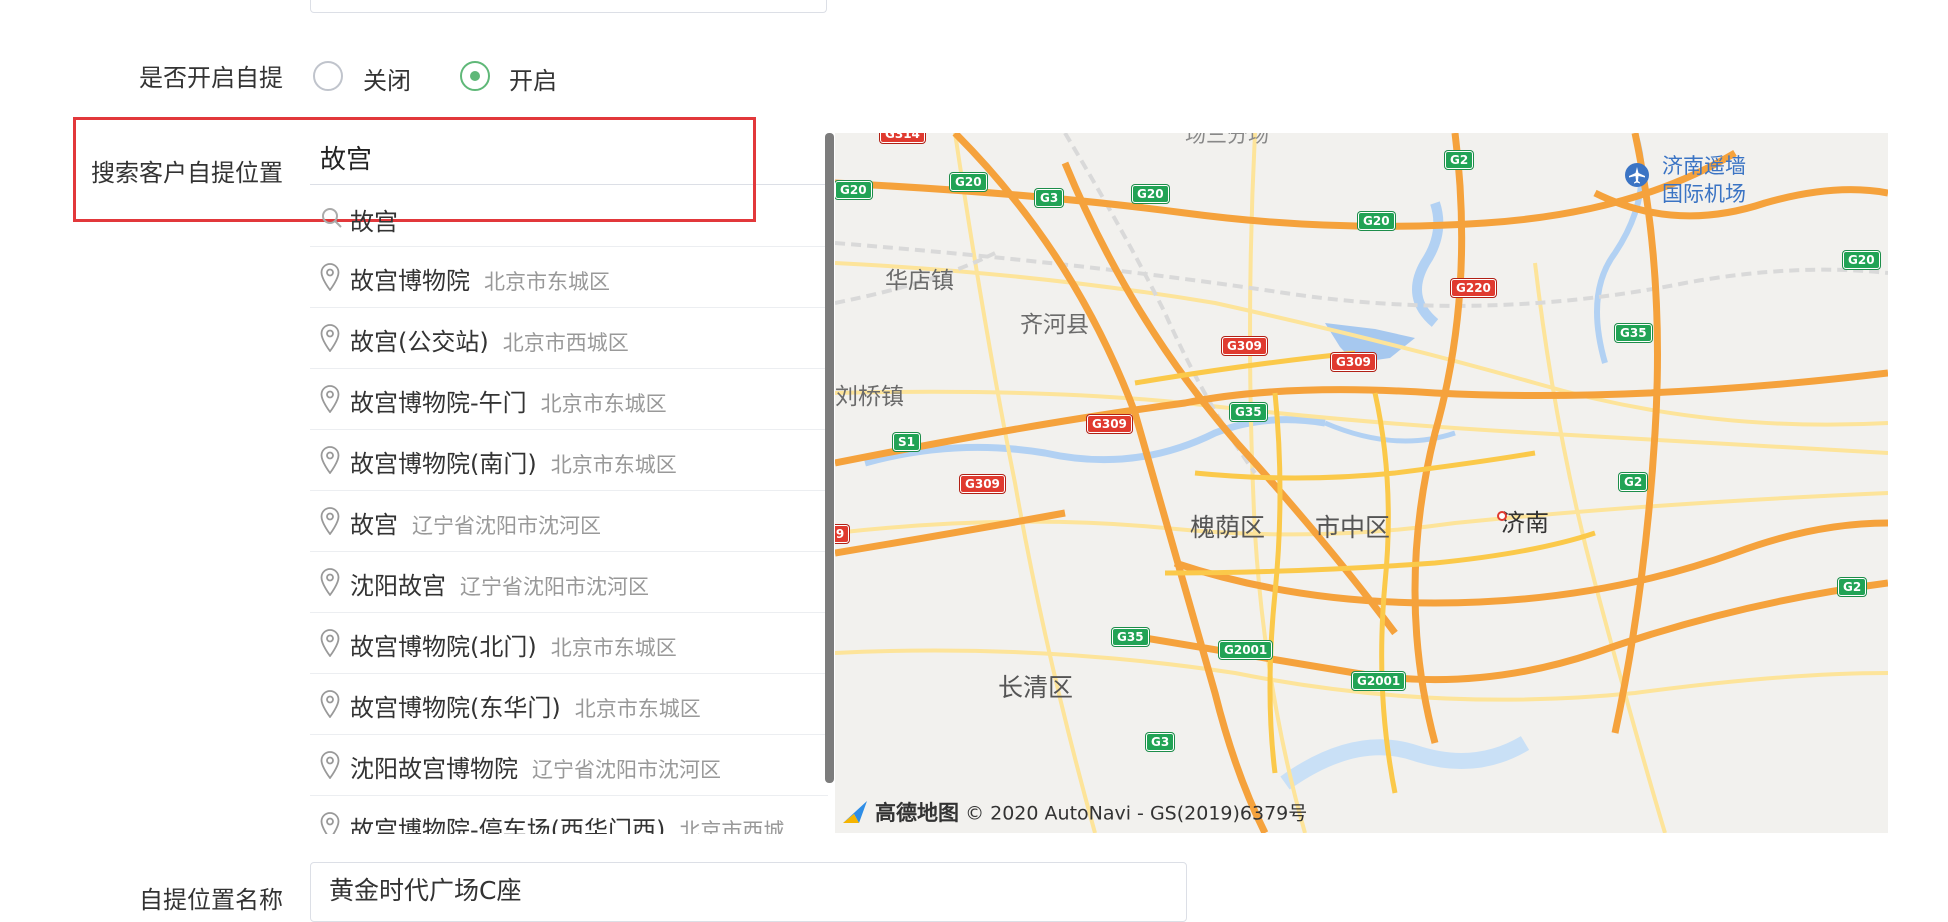  I want to click on place-label: 刘桥镇, so click(869, 397).